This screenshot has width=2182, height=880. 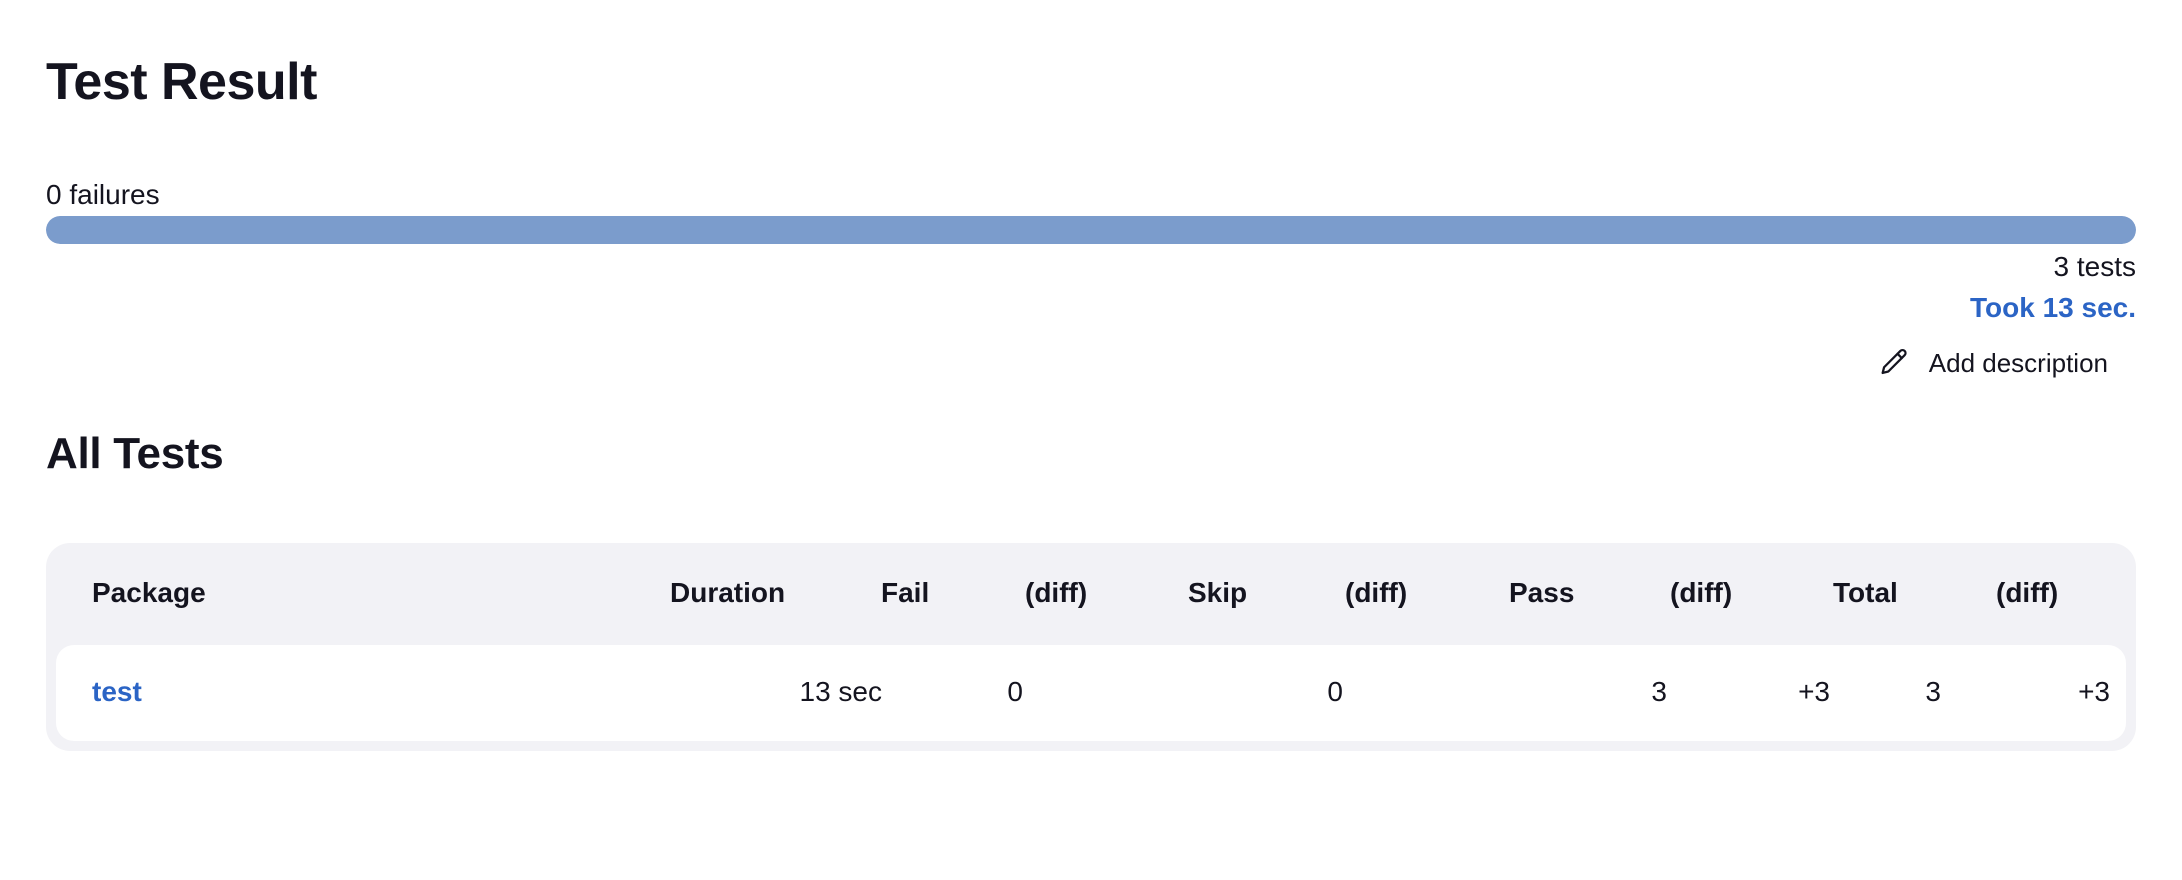 I want to click on column-header-total-diff: (diff), so click(x=2027, y=593).